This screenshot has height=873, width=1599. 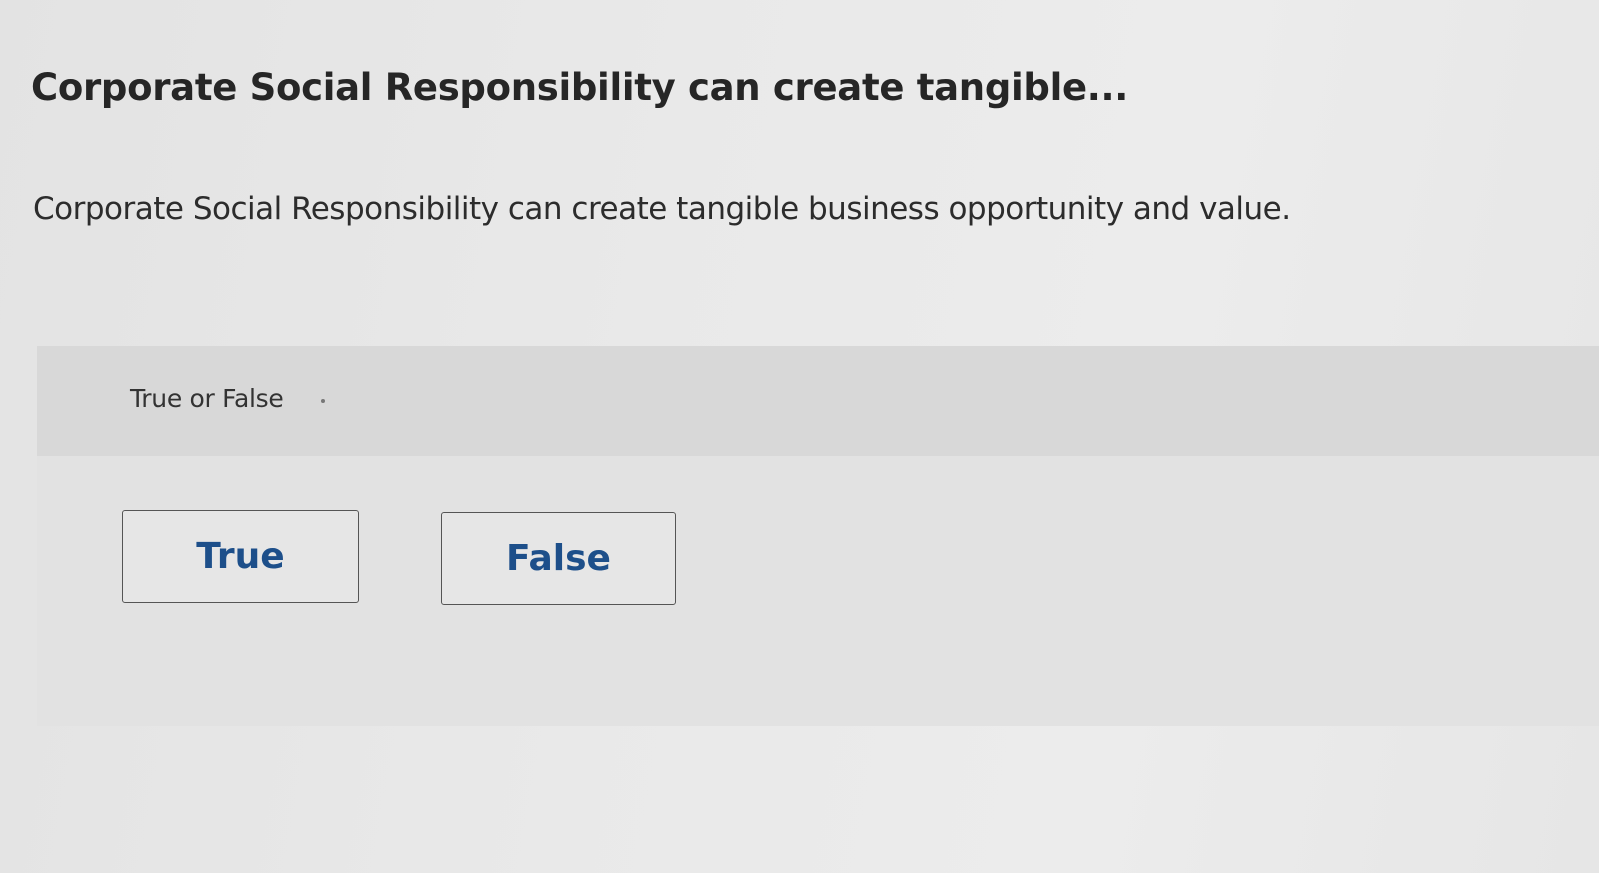 What do you see at coordinates (558, 558) in the screenshot?
I see `false-button: False` at bounding box center [558, 558].